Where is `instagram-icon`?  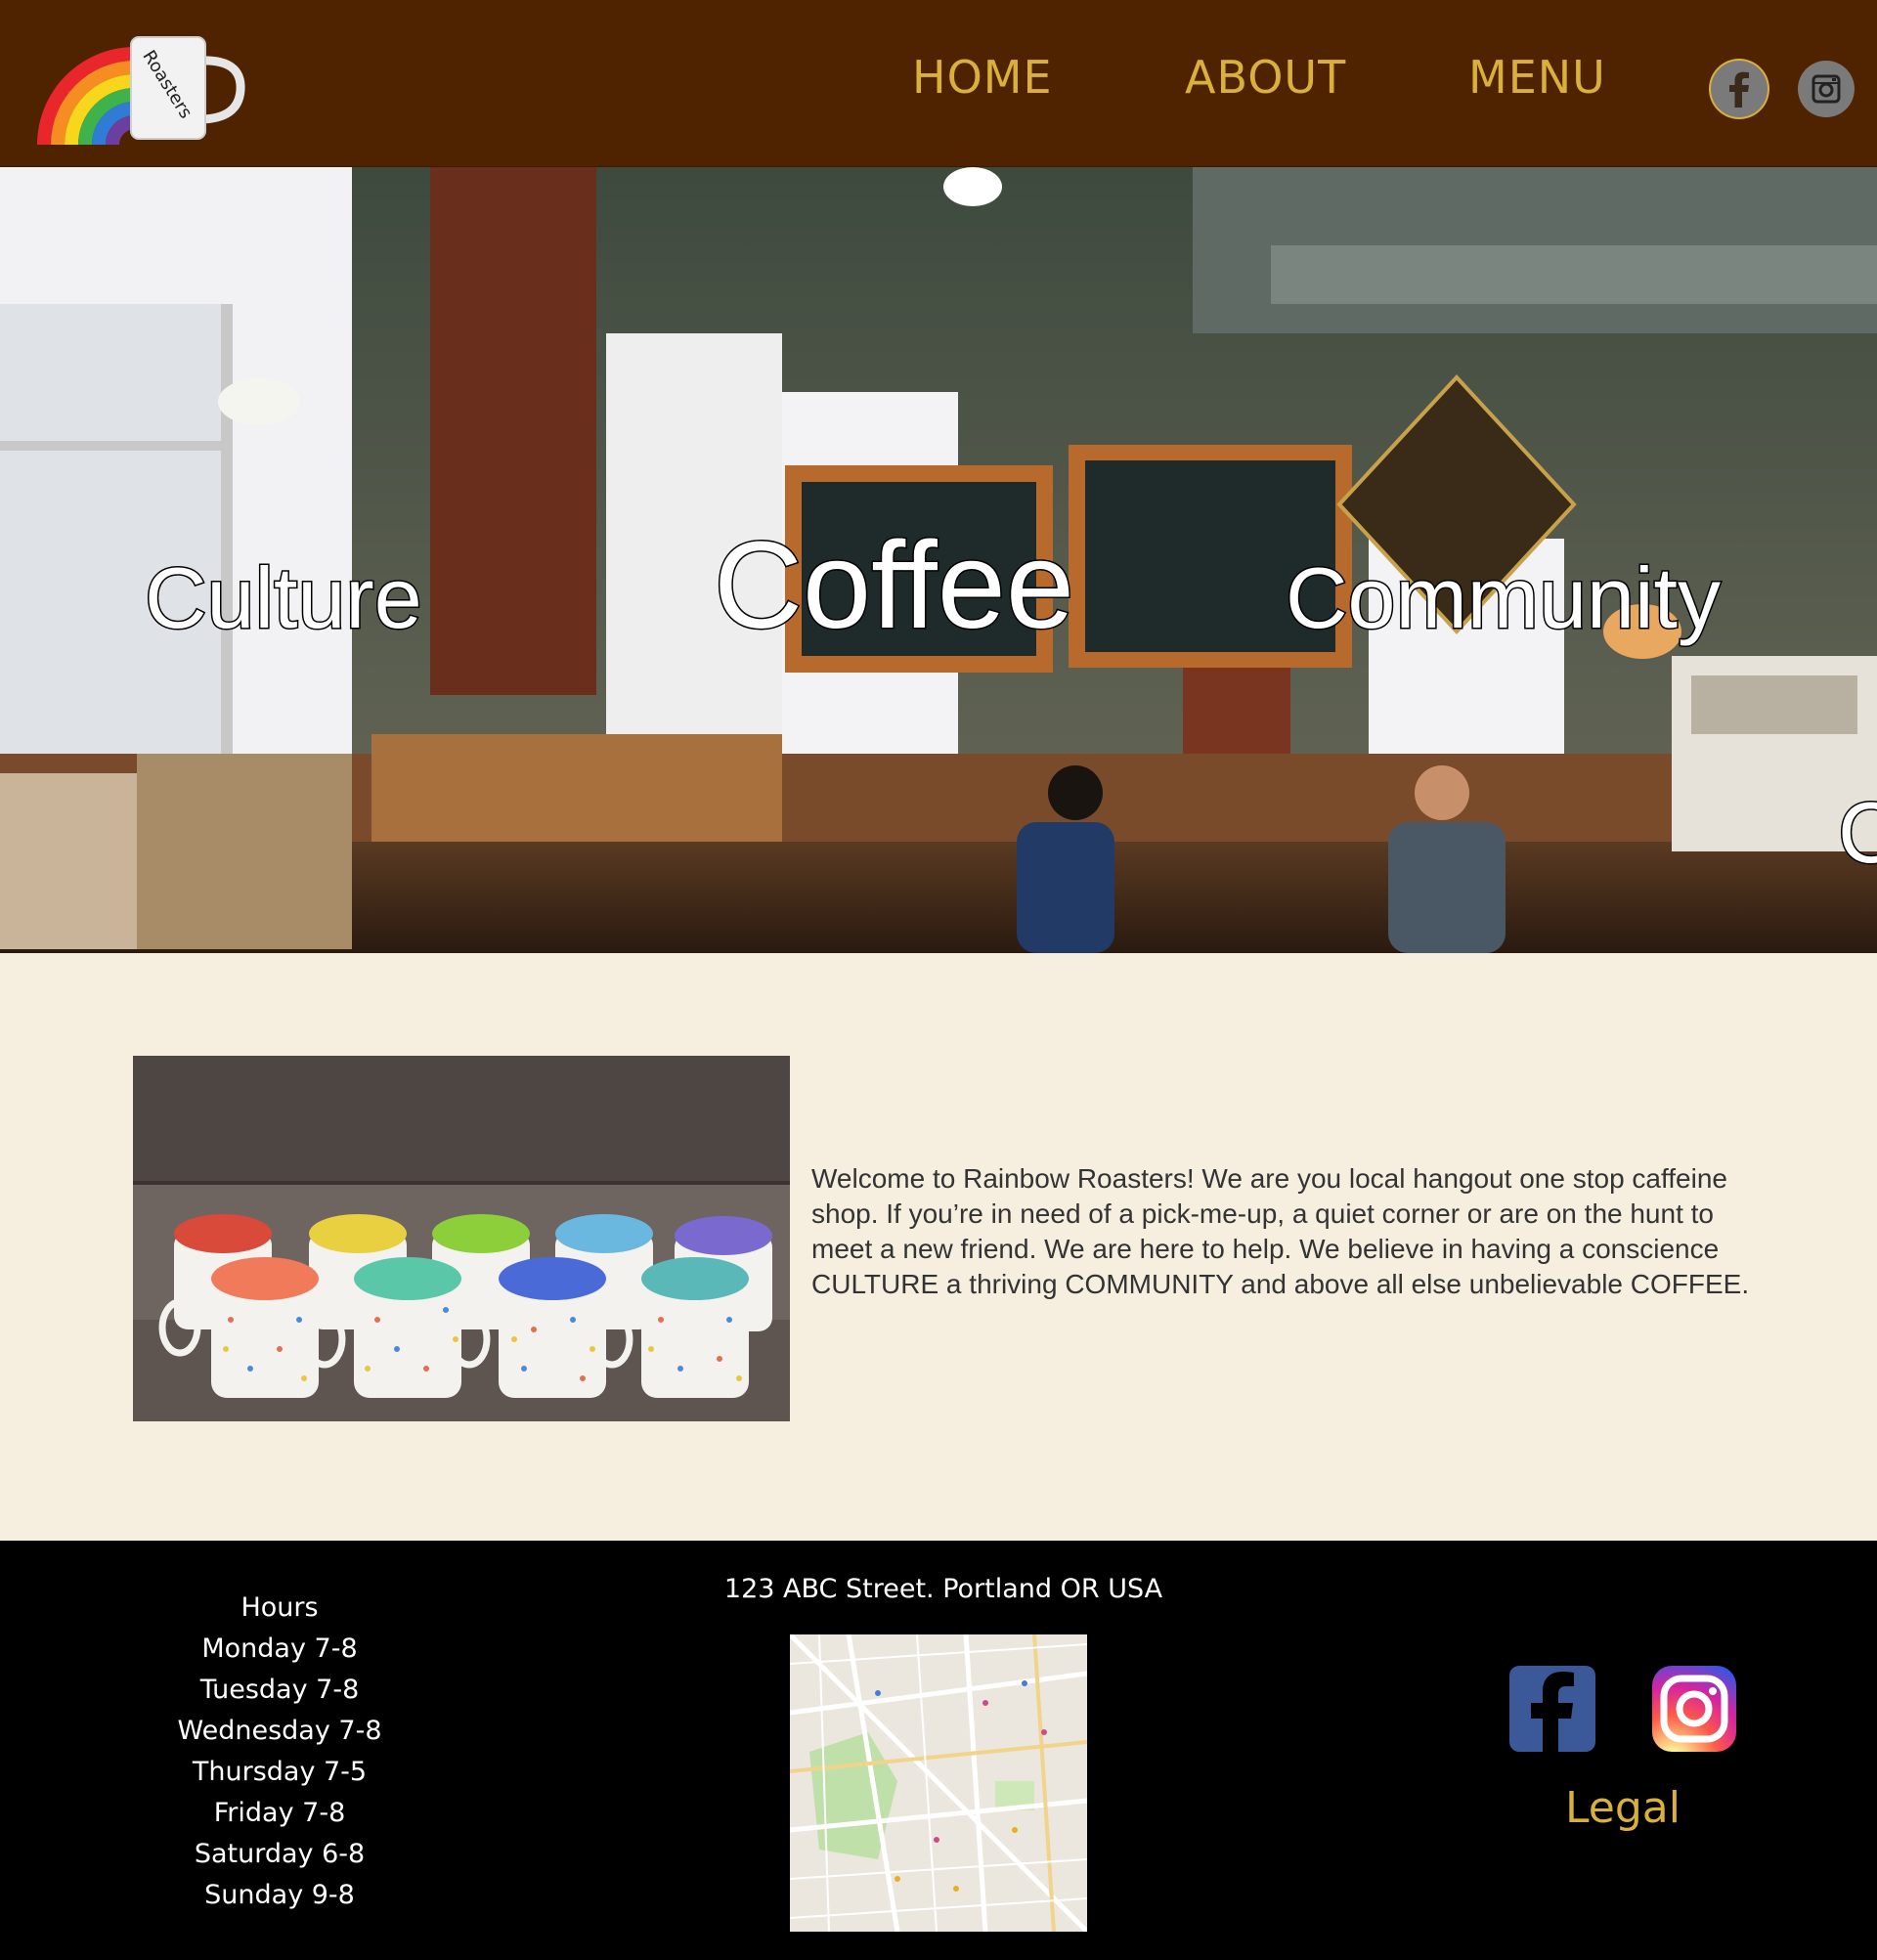 instagram-icon is located at coordinates (1826, 89).